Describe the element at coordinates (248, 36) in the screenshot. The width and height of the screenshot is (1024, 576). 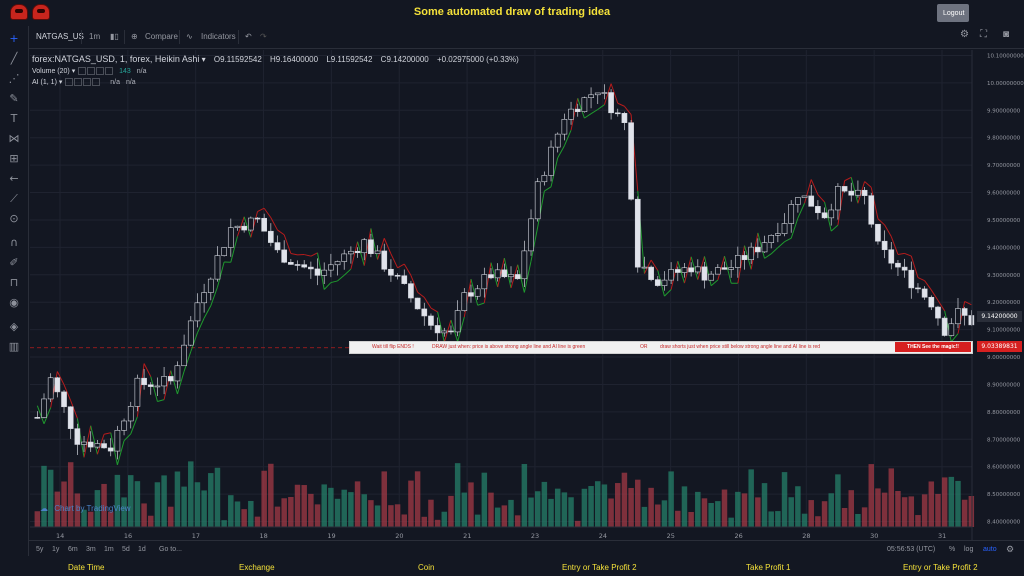
I see `undo-icon: ↶` at that location.